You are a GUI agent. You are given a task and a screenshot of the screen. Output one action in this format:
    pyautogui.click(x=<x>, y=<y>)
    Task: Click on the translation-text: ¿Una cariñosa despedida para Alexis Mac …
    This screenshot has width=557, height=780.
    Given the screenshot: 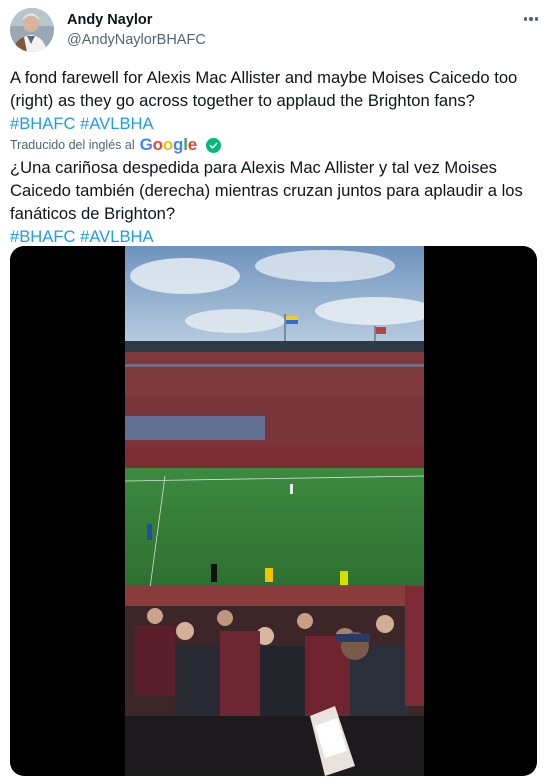 What is the action you would take?
    pyautogui.click(x=275, y=202)
    